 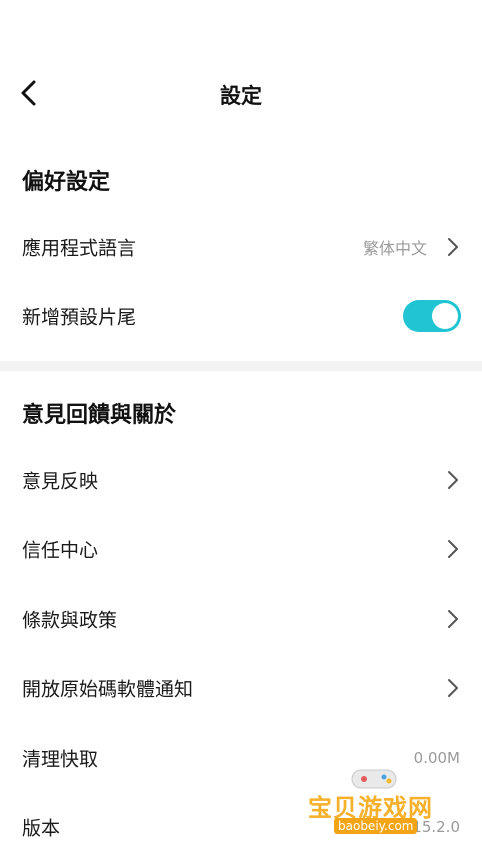 What do you see at coordinates (241, 480) in the screenshot?
I see `feedback-row: 意見反映` at bounding box center [241, 480].